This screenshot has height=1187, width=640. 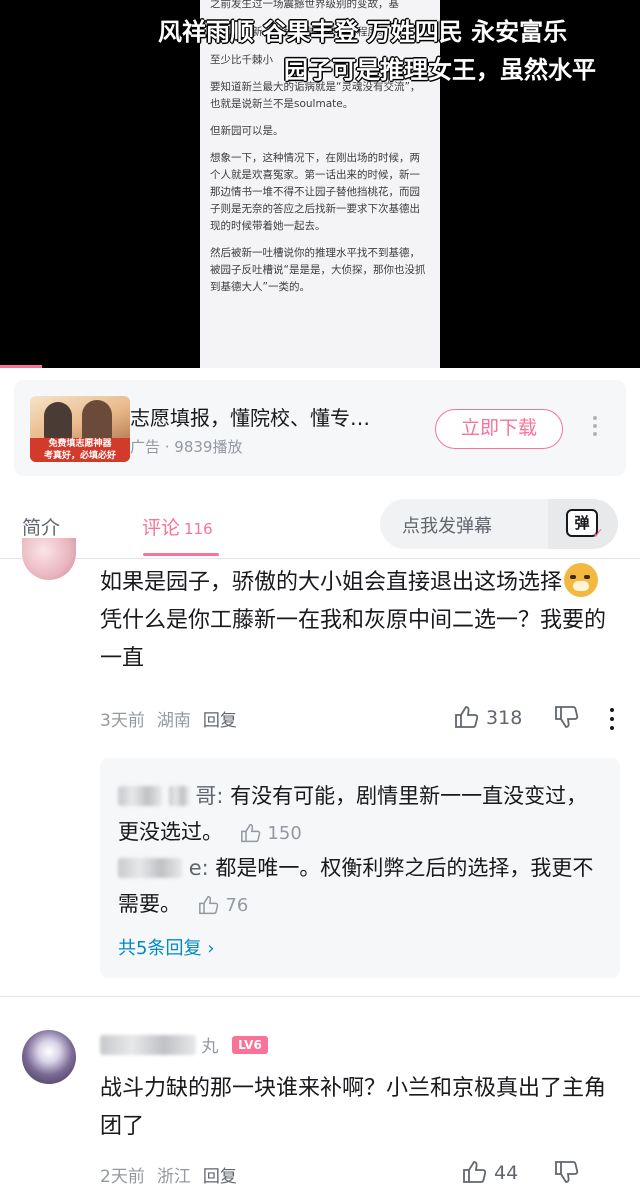 What do you see at coordinates (504, 718) in the screenshot?
I see `like-count: 318` at bounding box center [504, 718].